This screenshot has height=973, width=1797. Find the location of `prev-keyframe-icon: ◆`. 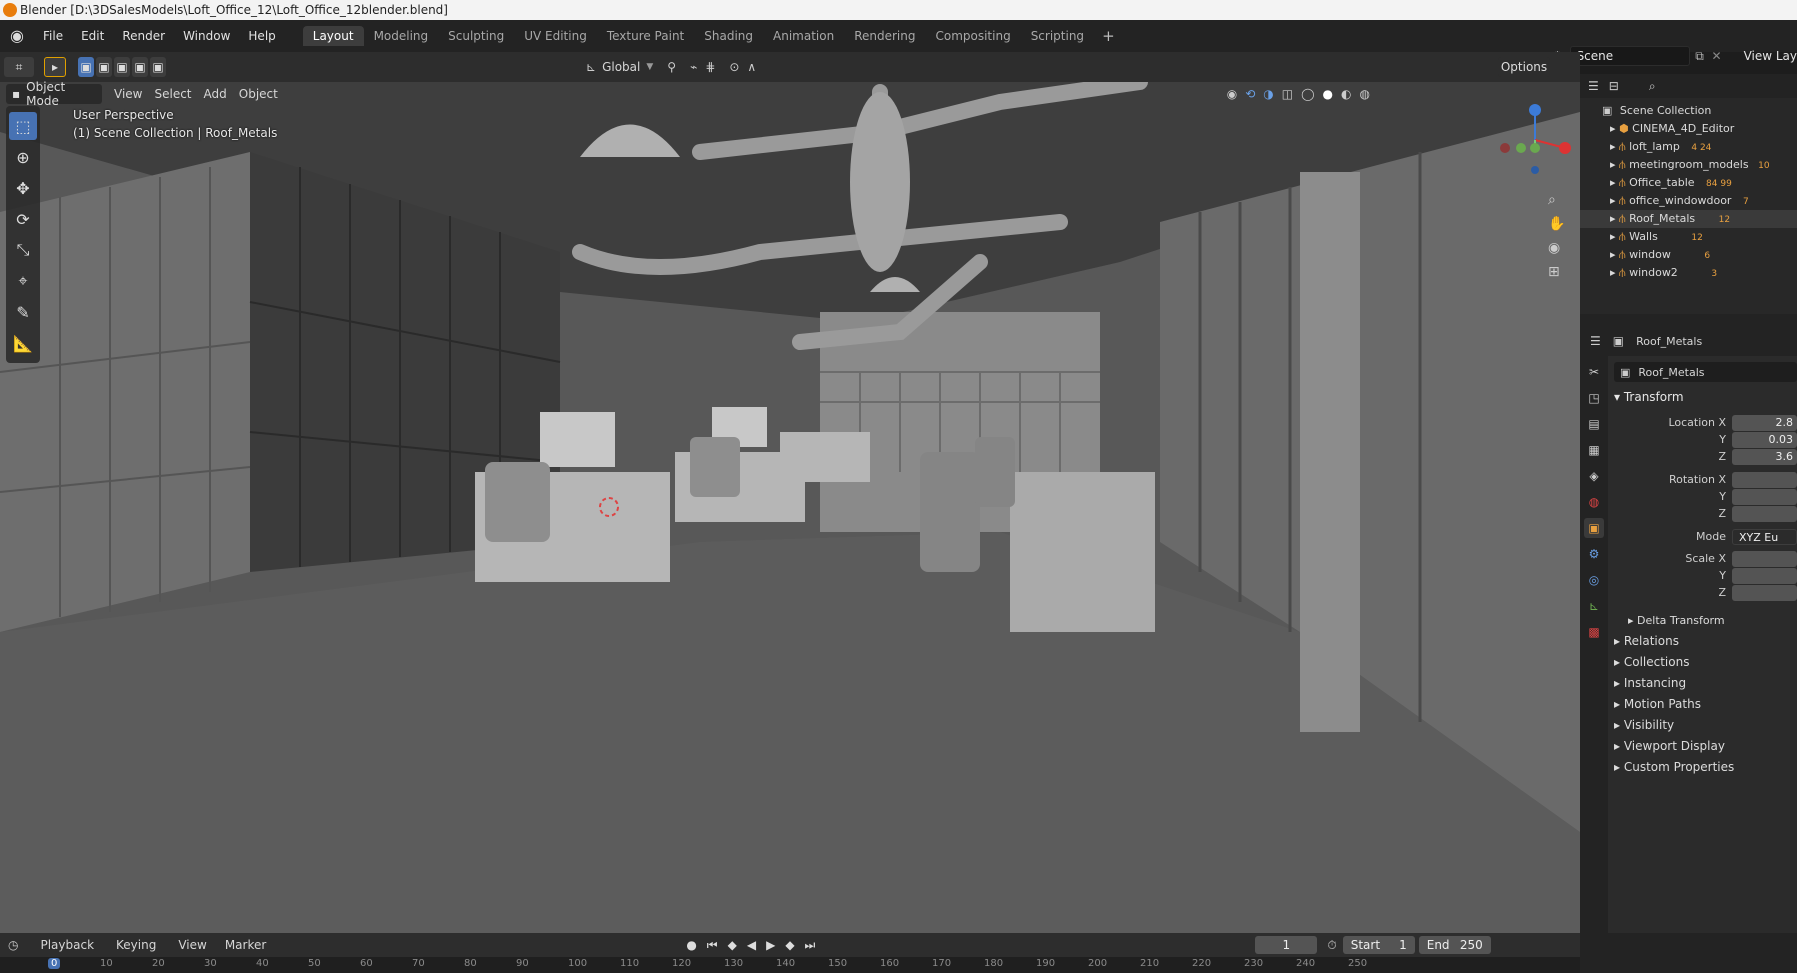

prev-keyframe-icon: ◆ is located at coordinates (732, 945).